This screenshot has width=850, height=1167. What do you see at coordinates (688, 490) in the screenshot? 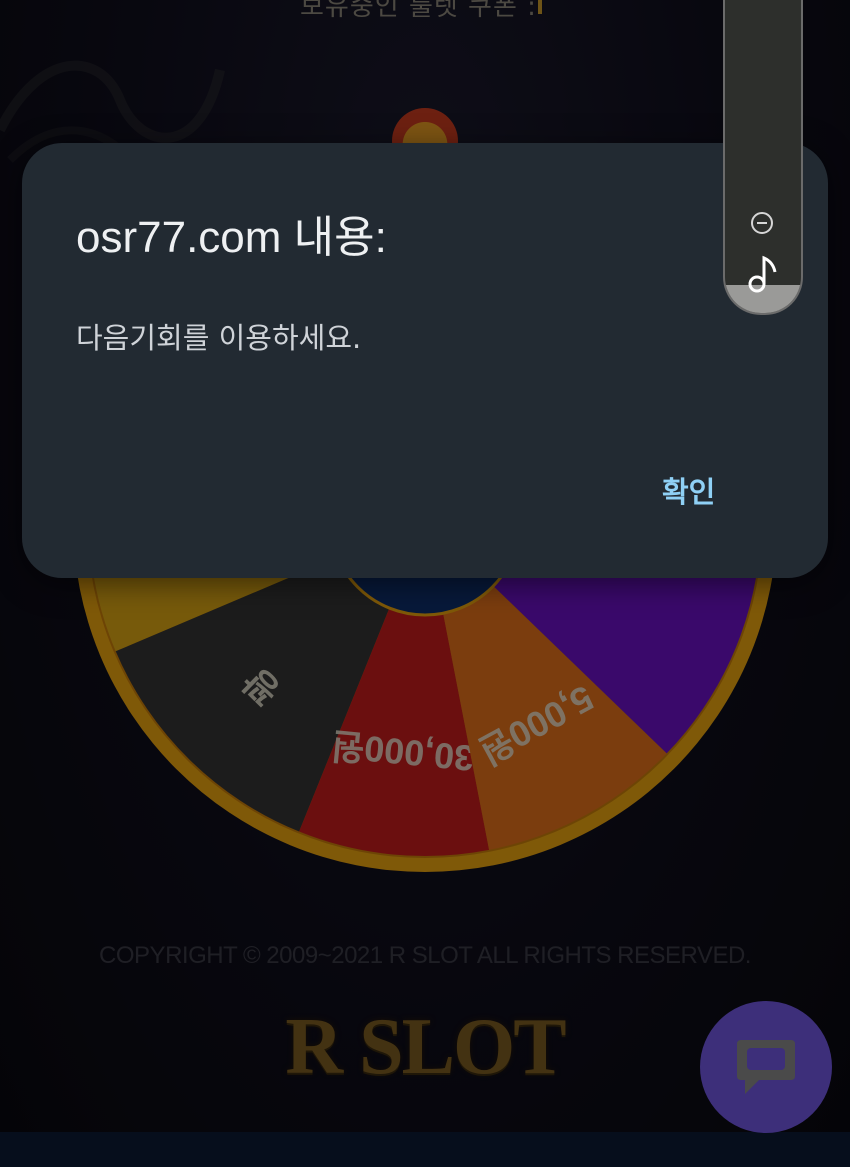
I see `dialog-ok-button: 확인` at bounding box center [688, 490].